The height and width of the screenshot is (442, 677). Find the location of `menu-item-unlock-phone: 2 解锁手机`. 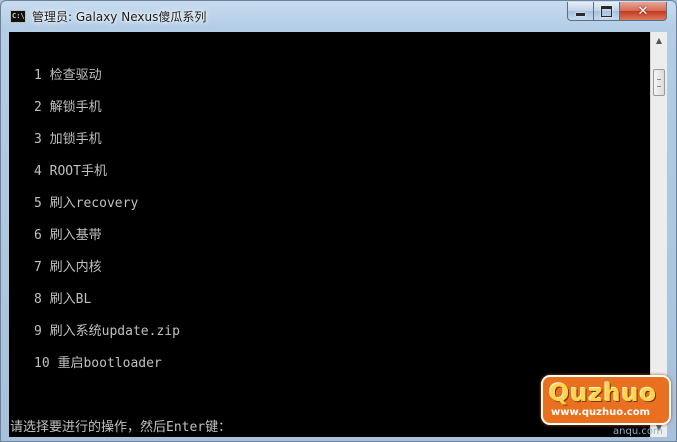

menu-item-unlock-phone: 2 解锁手机 is located at coordinates (68, 107).